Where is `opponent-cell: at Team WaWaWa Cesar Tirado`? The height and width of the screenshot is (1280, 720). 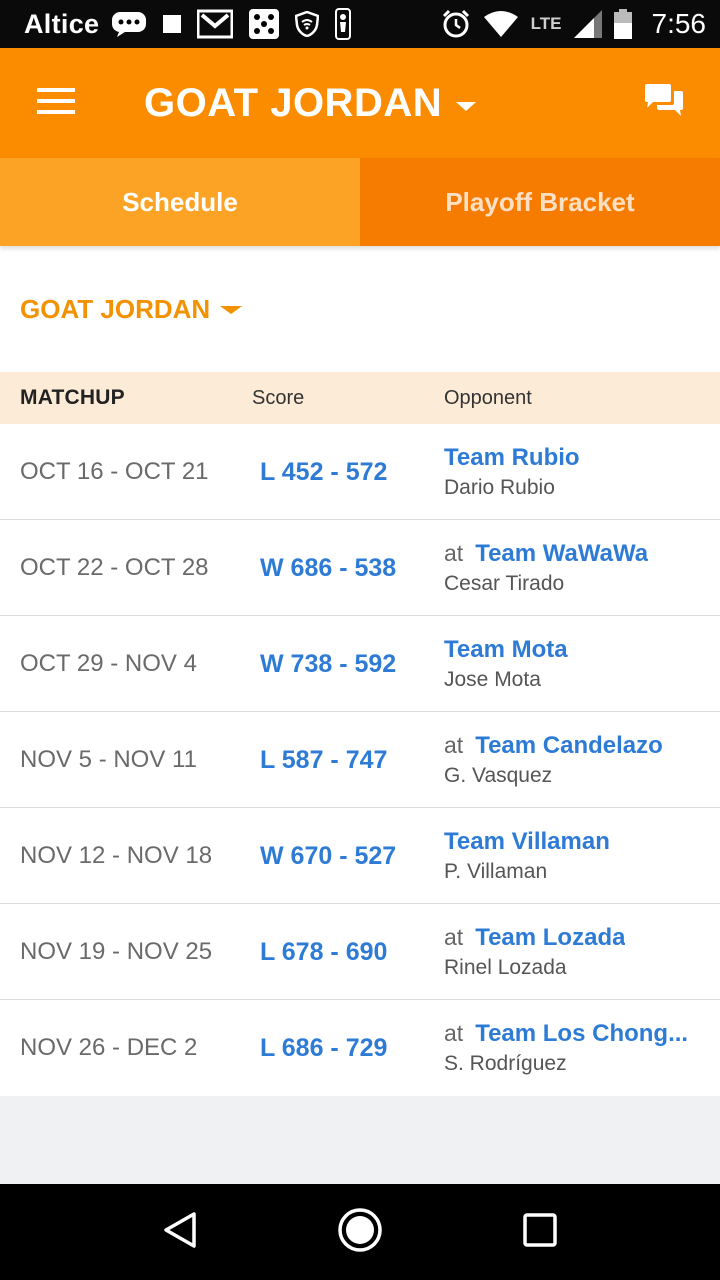
opponent-cell: at Team WaWaWa Cesar Tirado is located at coordinates (574, 568).